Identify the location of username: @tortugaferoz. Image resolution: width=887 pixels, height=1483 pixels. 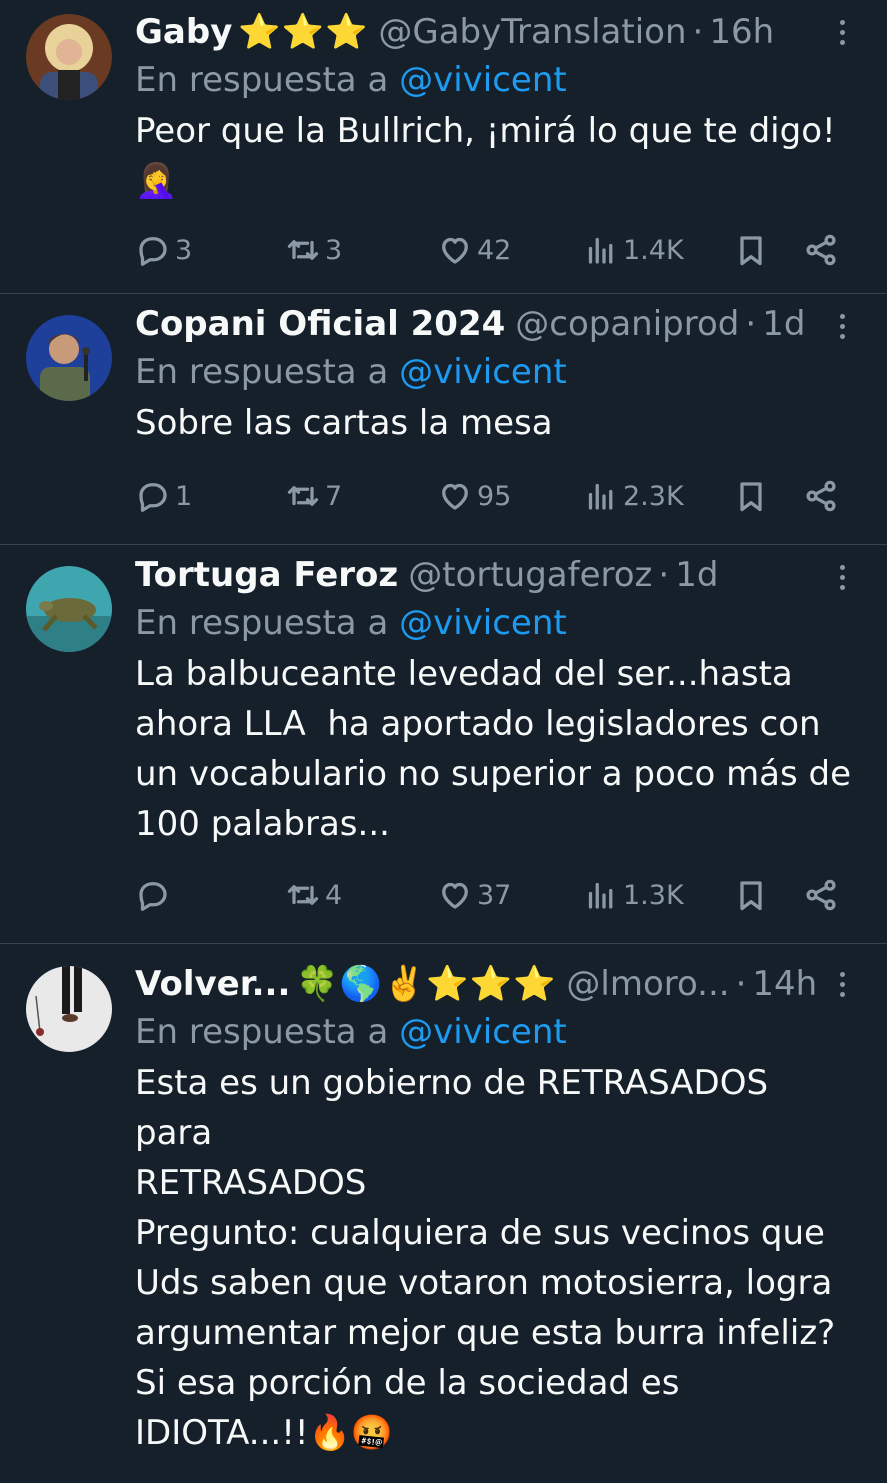
(530, 575).